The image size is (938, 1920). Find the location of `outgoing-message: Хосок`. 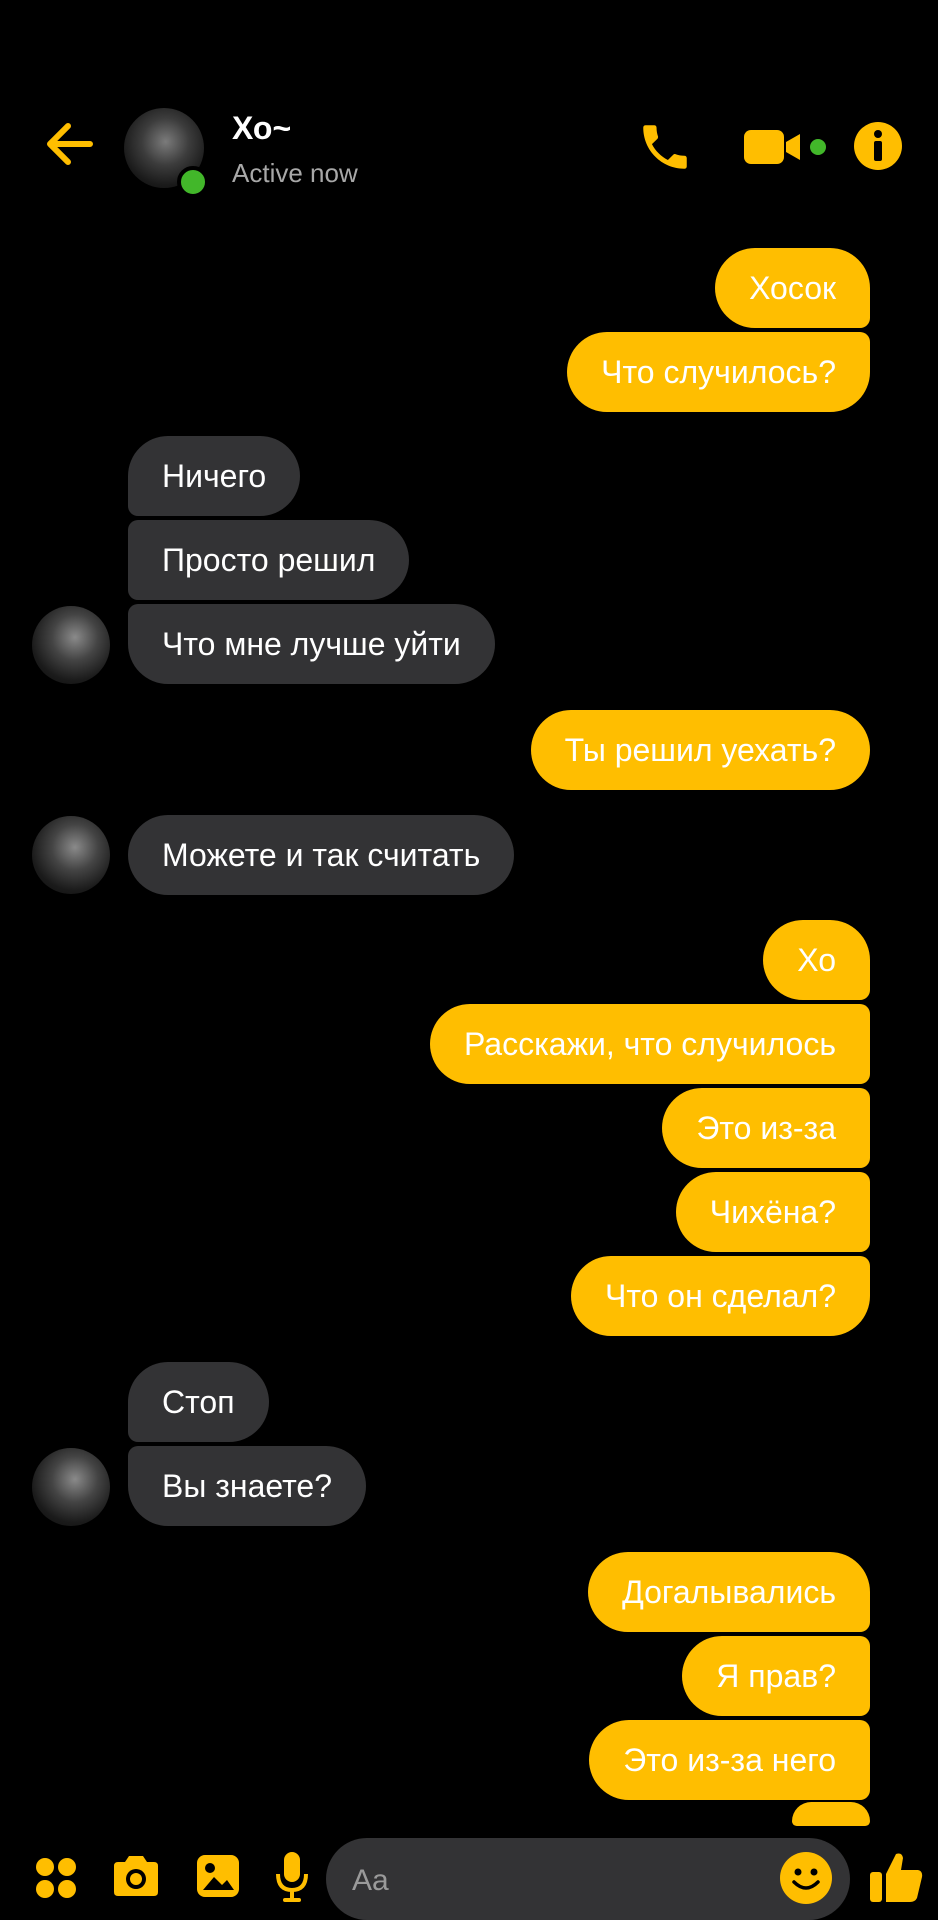

outgoing-message: Хосок is located at coordinates (792, 288).